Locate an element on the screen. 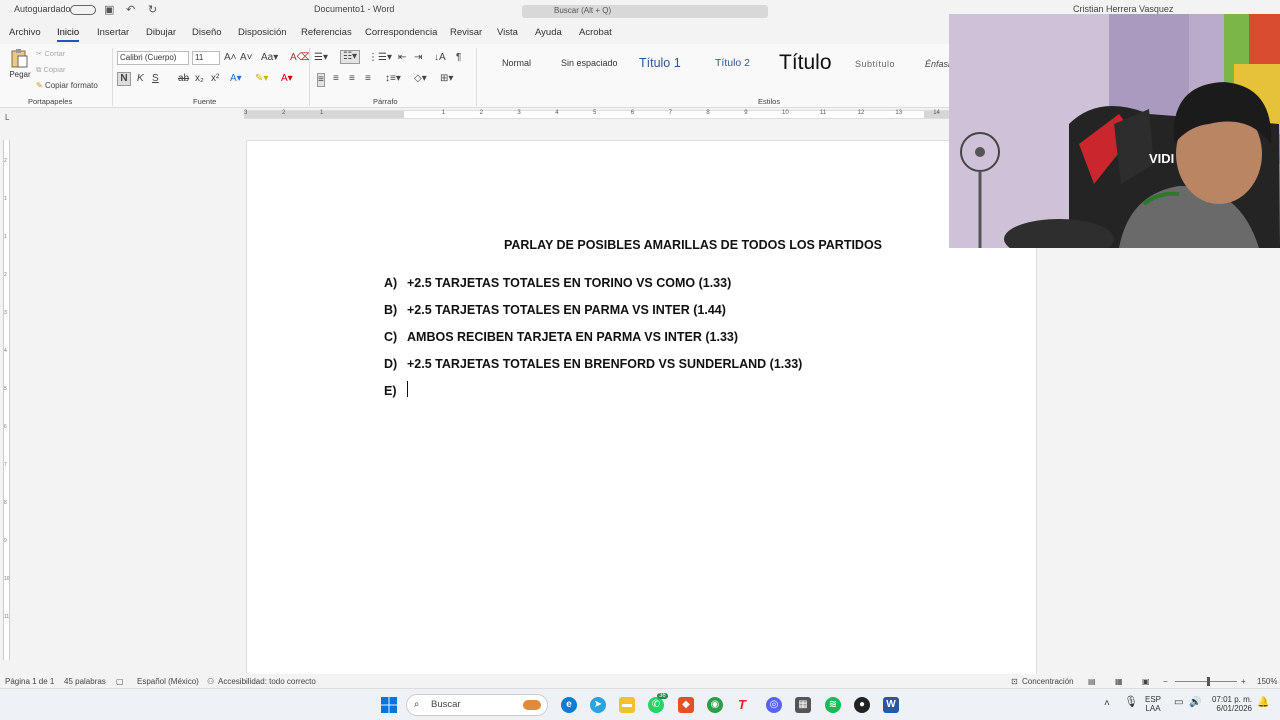 The width and height of the screenshot is (1280, 720). style-title: Título is located at coordinates (805, 63).